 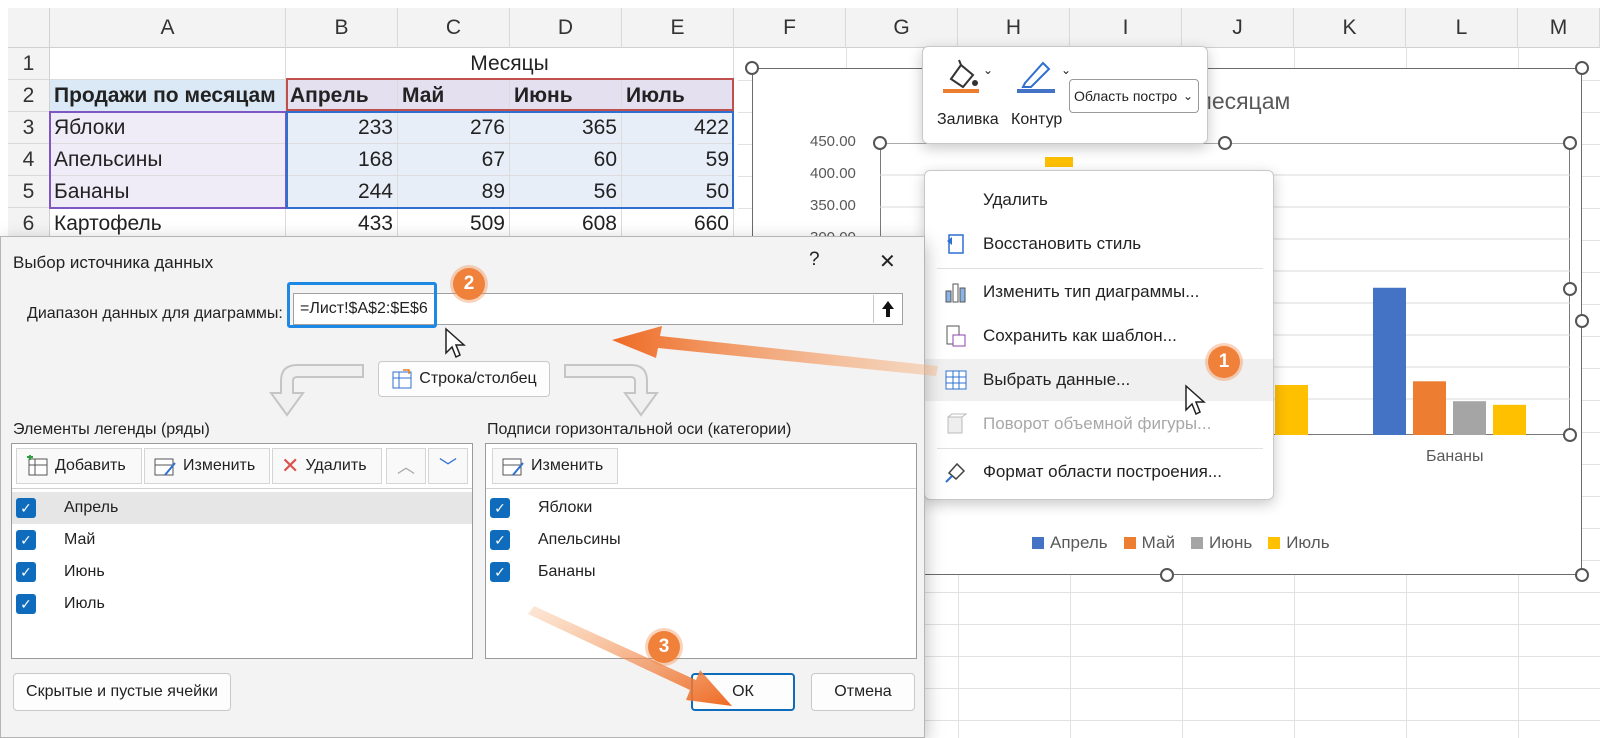 I want to click on step-badge-1: 1, so click(x=1224, y=362).